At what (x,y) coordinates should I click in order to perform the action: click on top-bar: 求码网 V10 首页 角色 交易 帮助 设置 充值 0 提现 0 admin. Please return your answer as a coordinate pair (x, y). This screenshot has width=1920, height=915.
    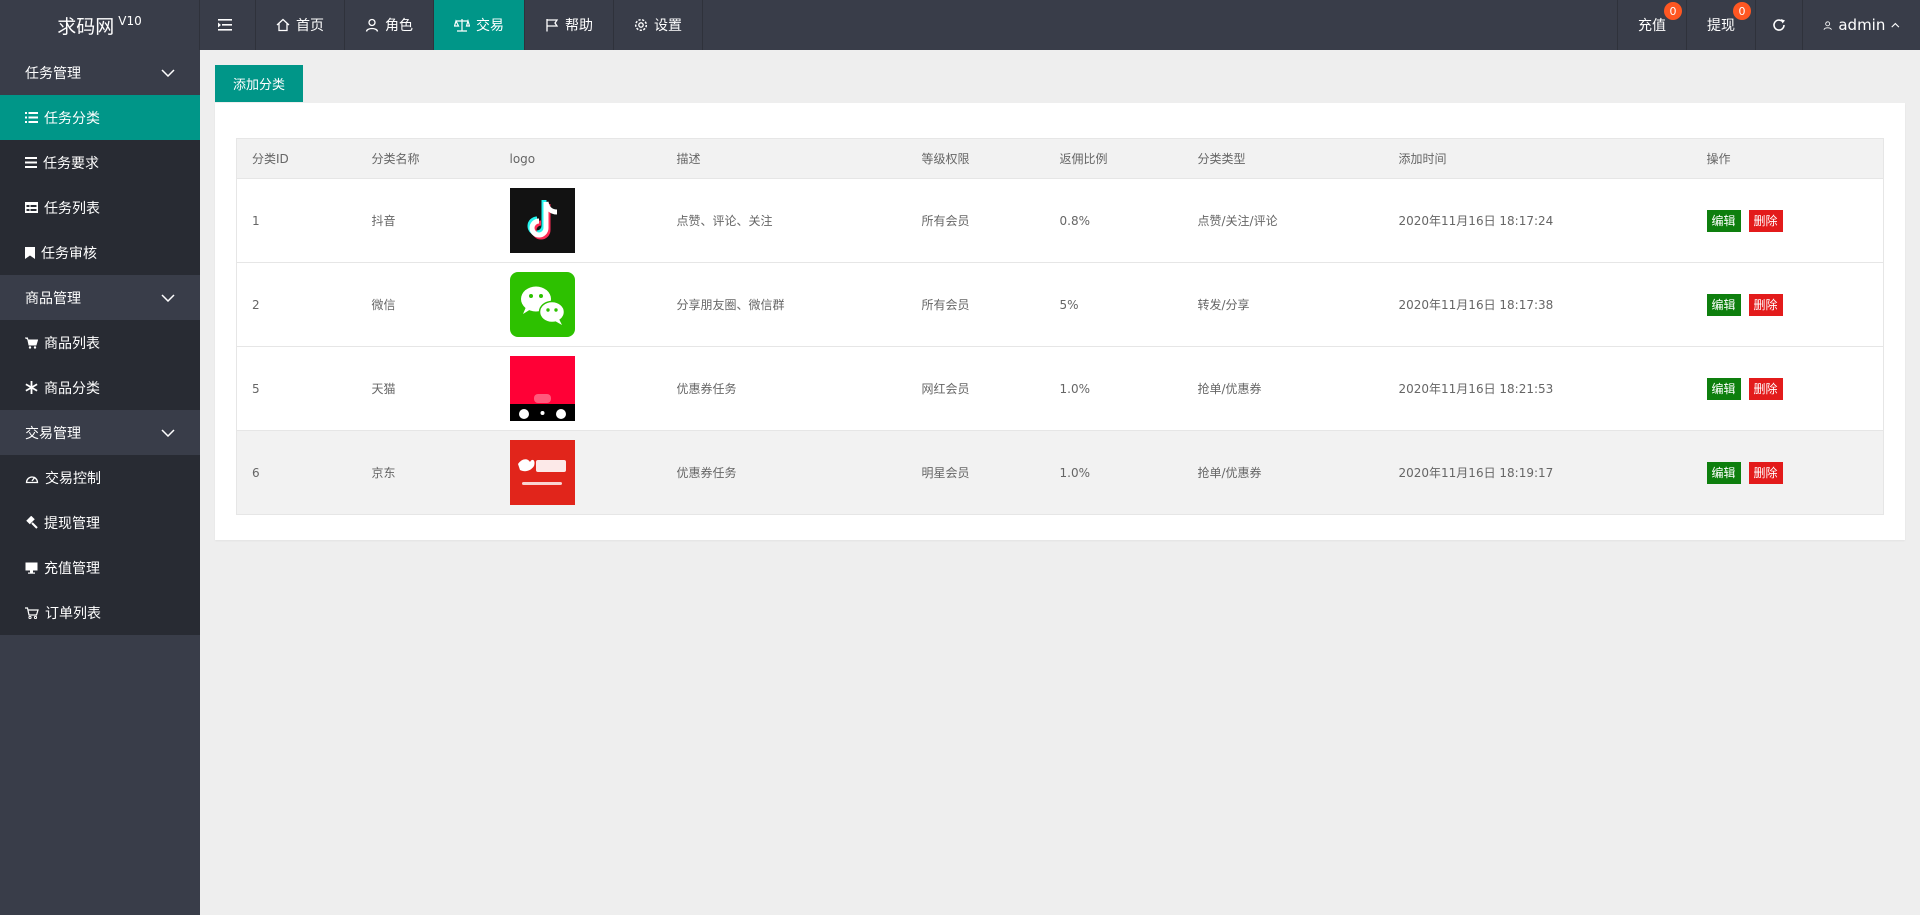
    Looking at the image, I should click on (960, 25).